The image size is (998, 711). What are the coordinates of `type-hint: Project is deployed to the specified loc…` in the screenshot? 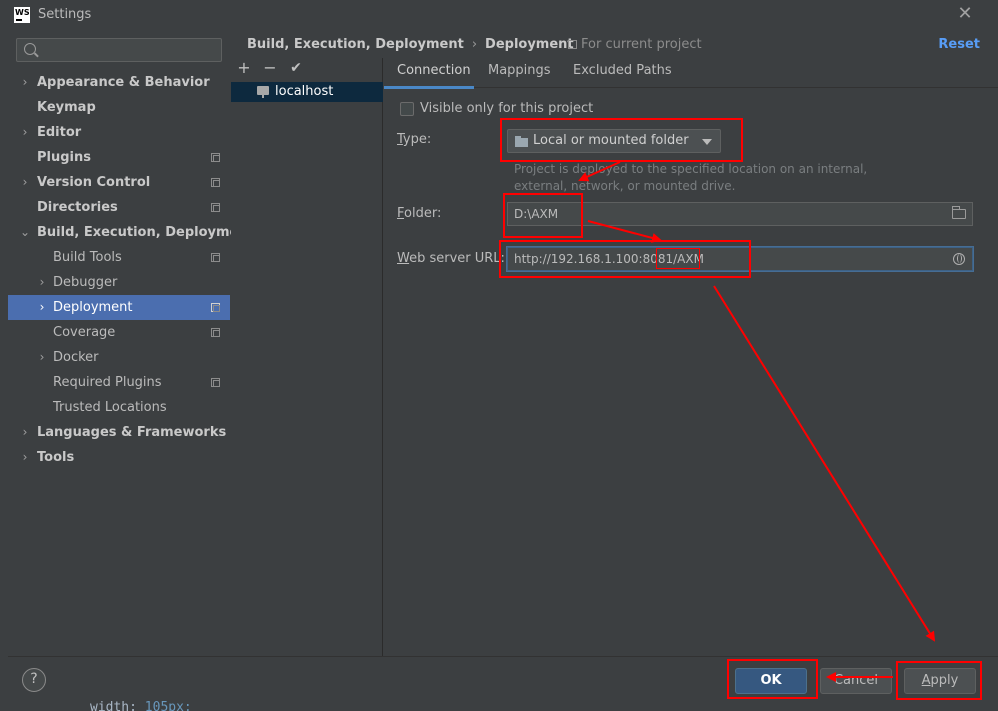 It's located at (691, 177).